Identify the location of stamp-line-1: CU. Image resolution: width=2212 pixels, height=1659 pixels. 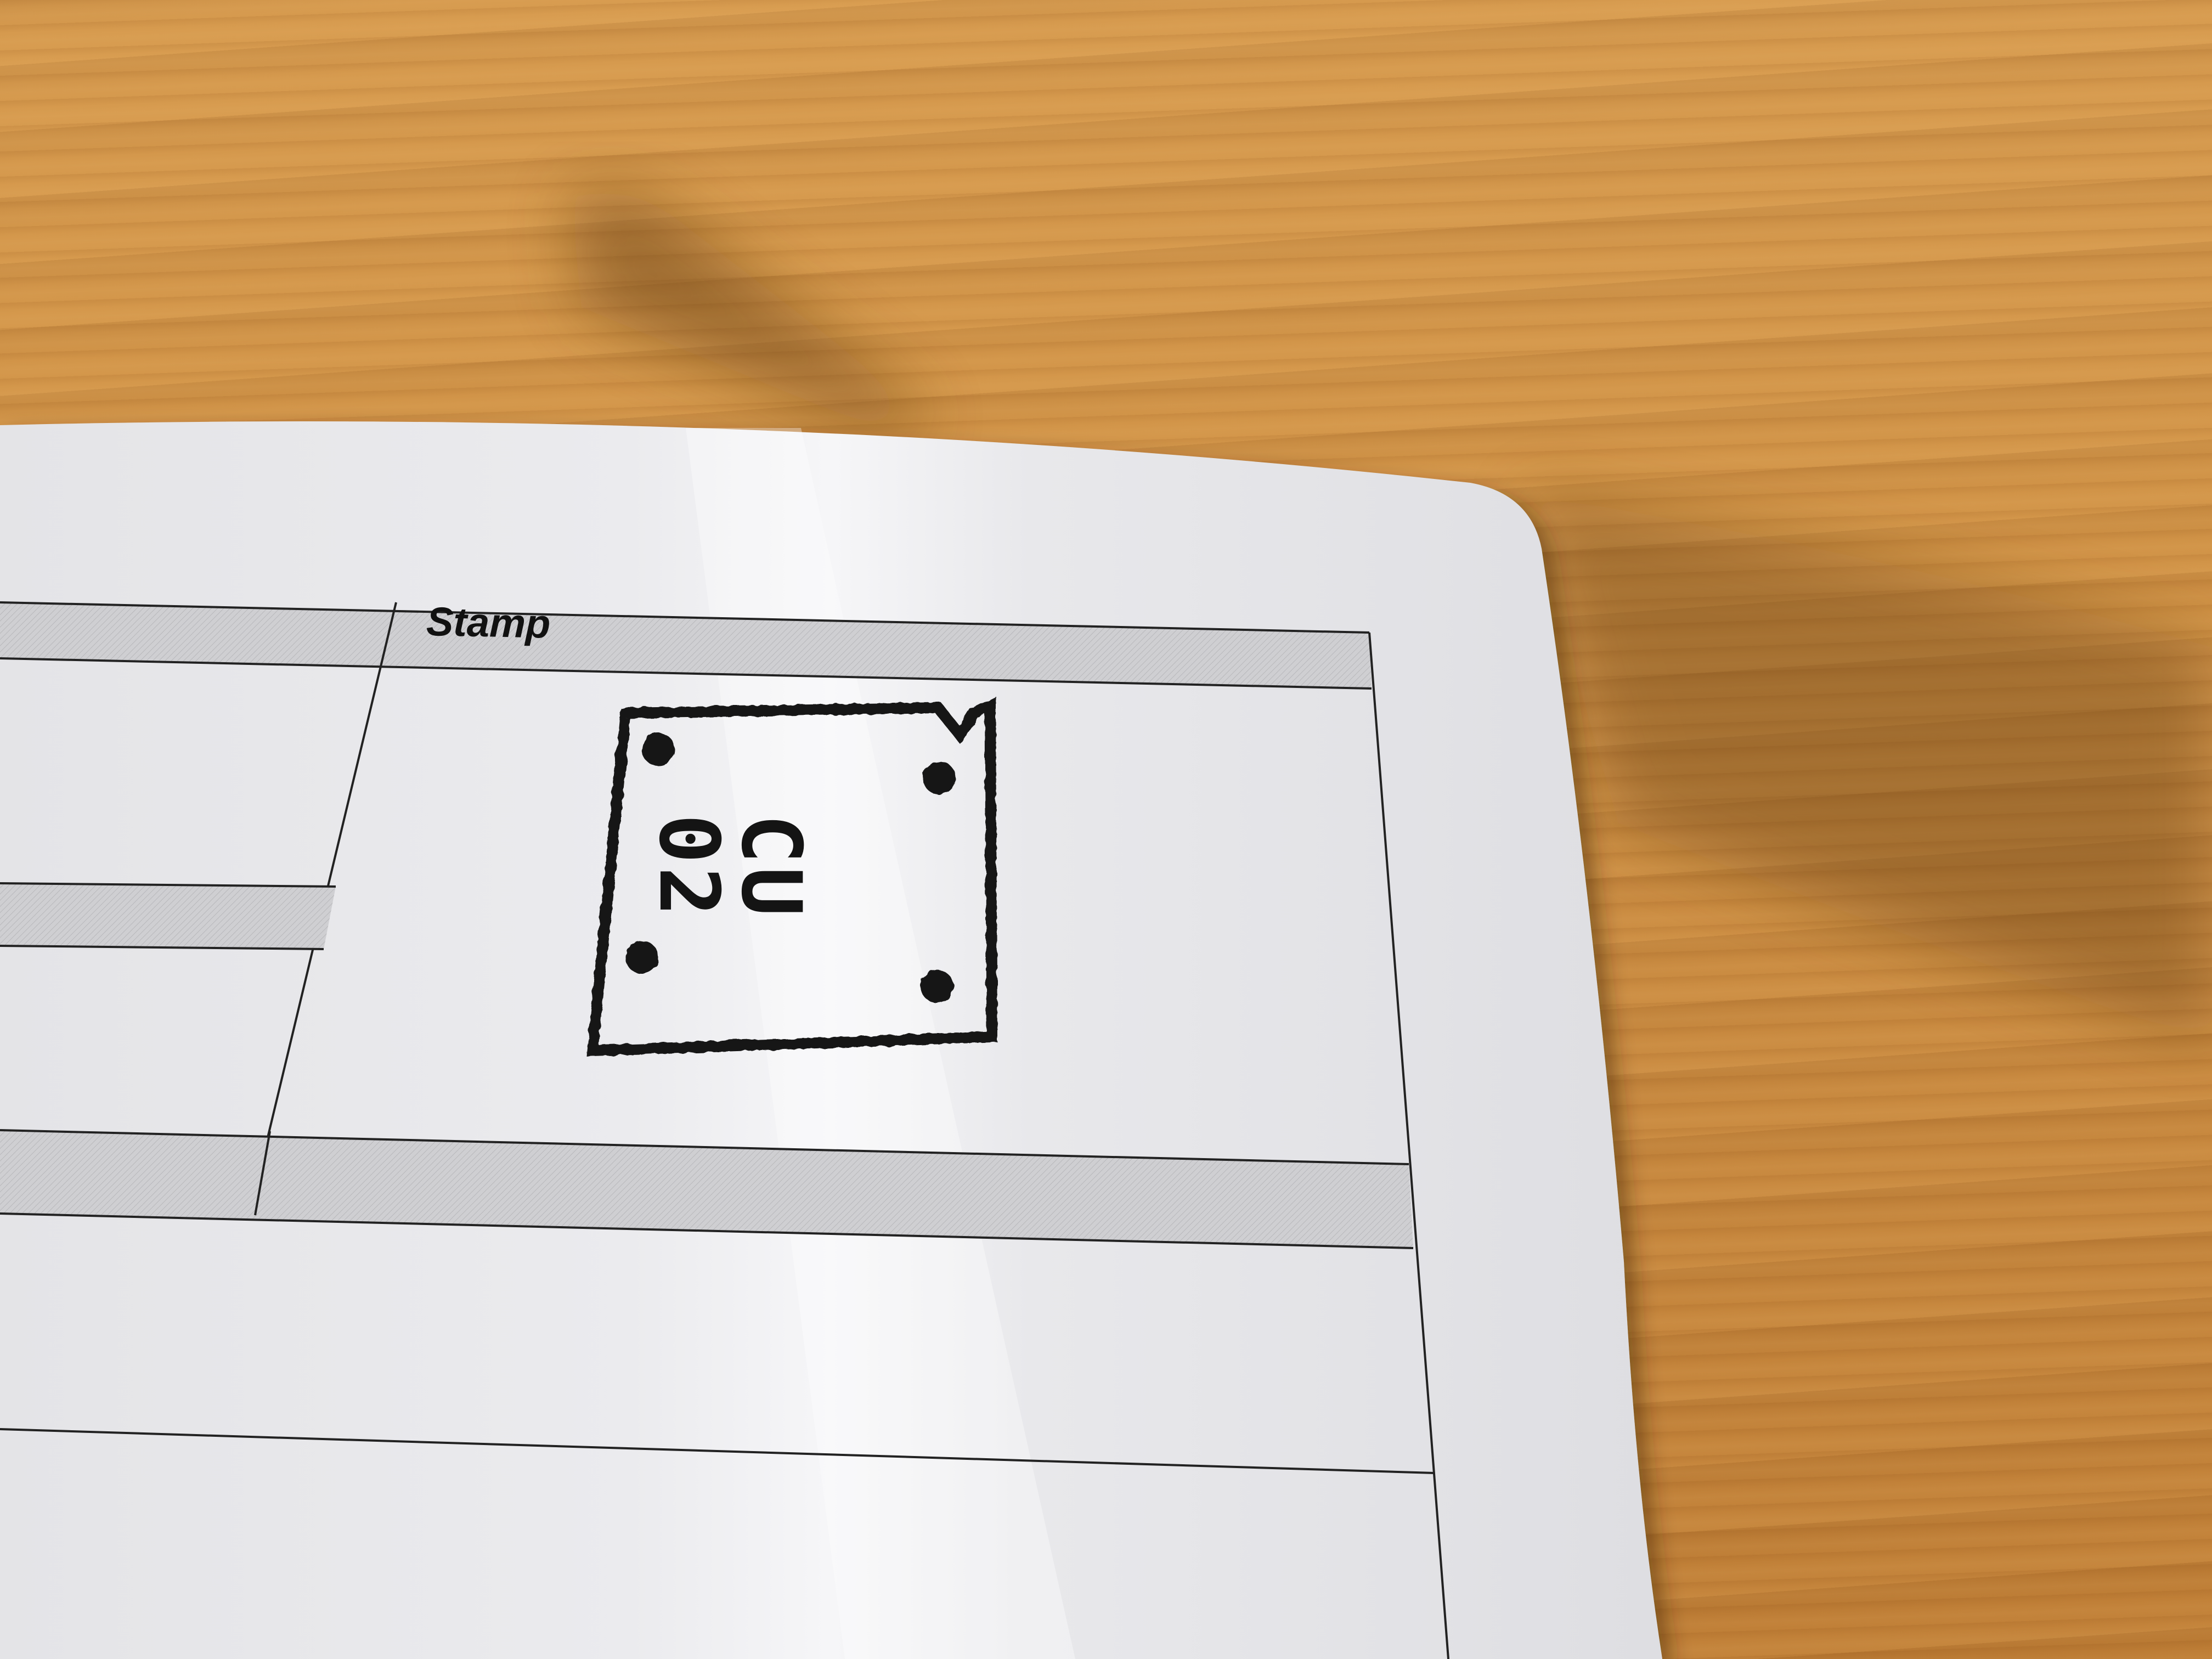
(771, 867).